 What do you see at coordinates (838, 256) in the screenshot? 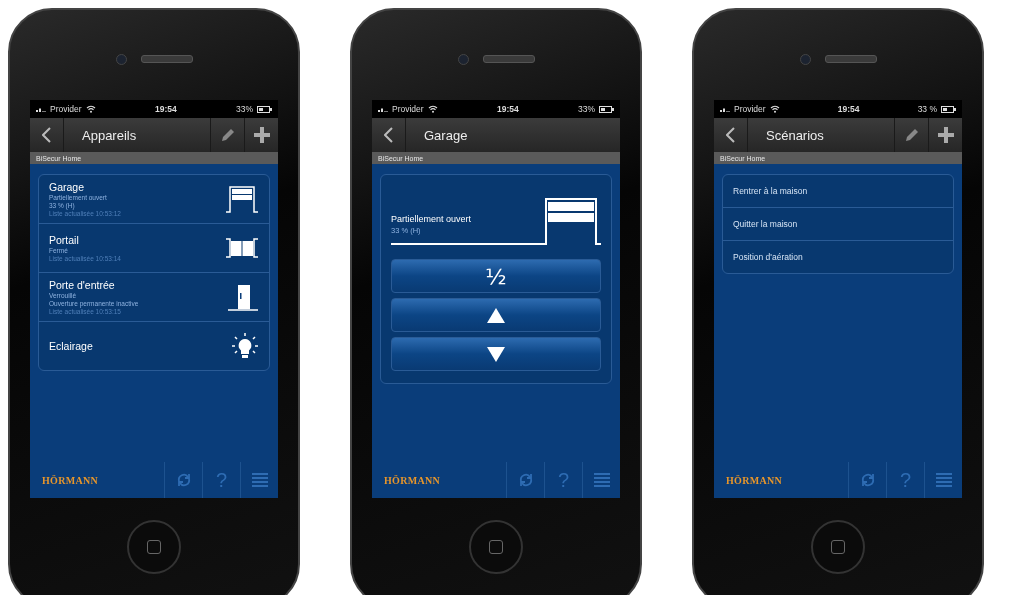
I see `scenario-item: Position d'aération` at bounding box center [838, 256].